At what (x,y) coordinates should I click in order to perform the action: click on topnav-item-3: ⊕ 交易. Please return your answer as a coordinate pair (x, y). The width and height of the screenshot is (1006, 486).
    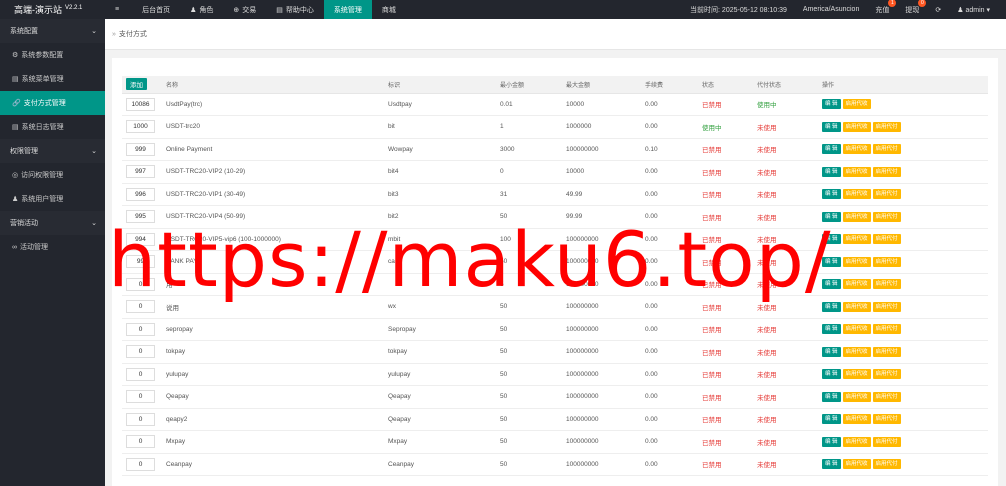
    Looking at the image, I should click on (244, 9).